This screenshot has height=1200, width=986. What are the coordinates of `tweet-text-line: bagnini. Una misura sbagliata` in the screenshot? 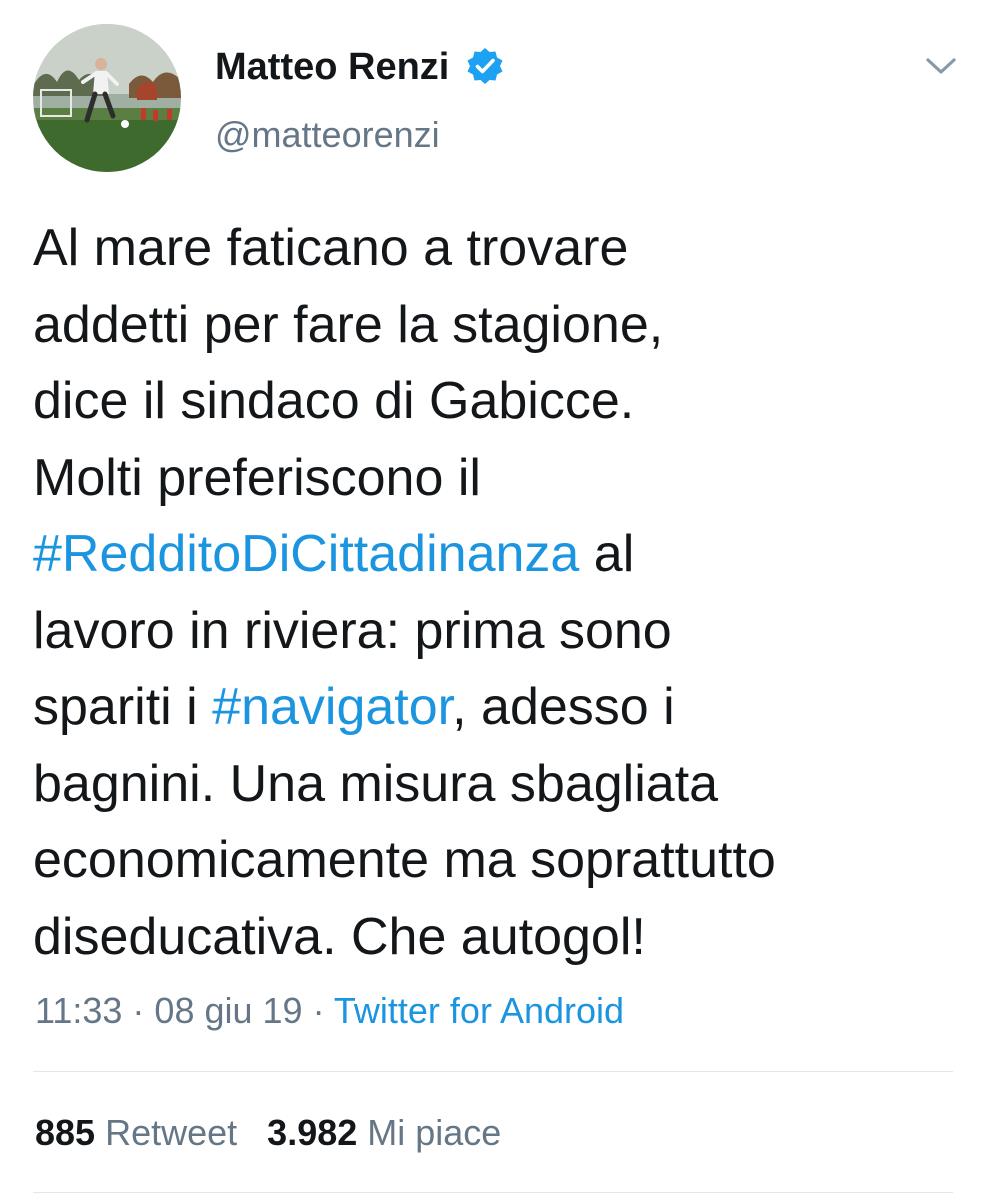 It's located at (498, 784).